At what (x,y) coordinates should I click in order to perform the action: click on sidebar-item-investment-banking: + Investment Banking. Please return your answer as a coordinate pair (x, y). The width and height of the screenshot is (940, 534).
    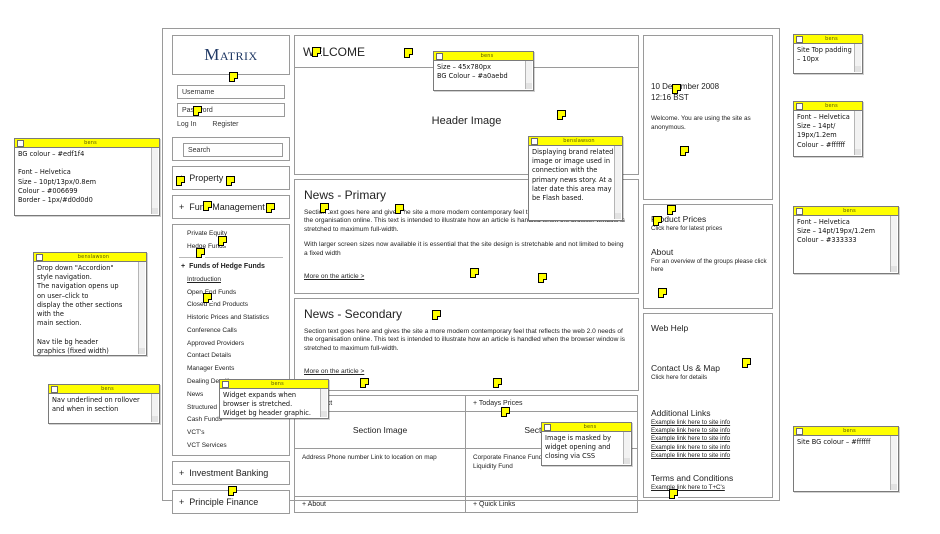
    Looking at the image, I should click on (231, 473).